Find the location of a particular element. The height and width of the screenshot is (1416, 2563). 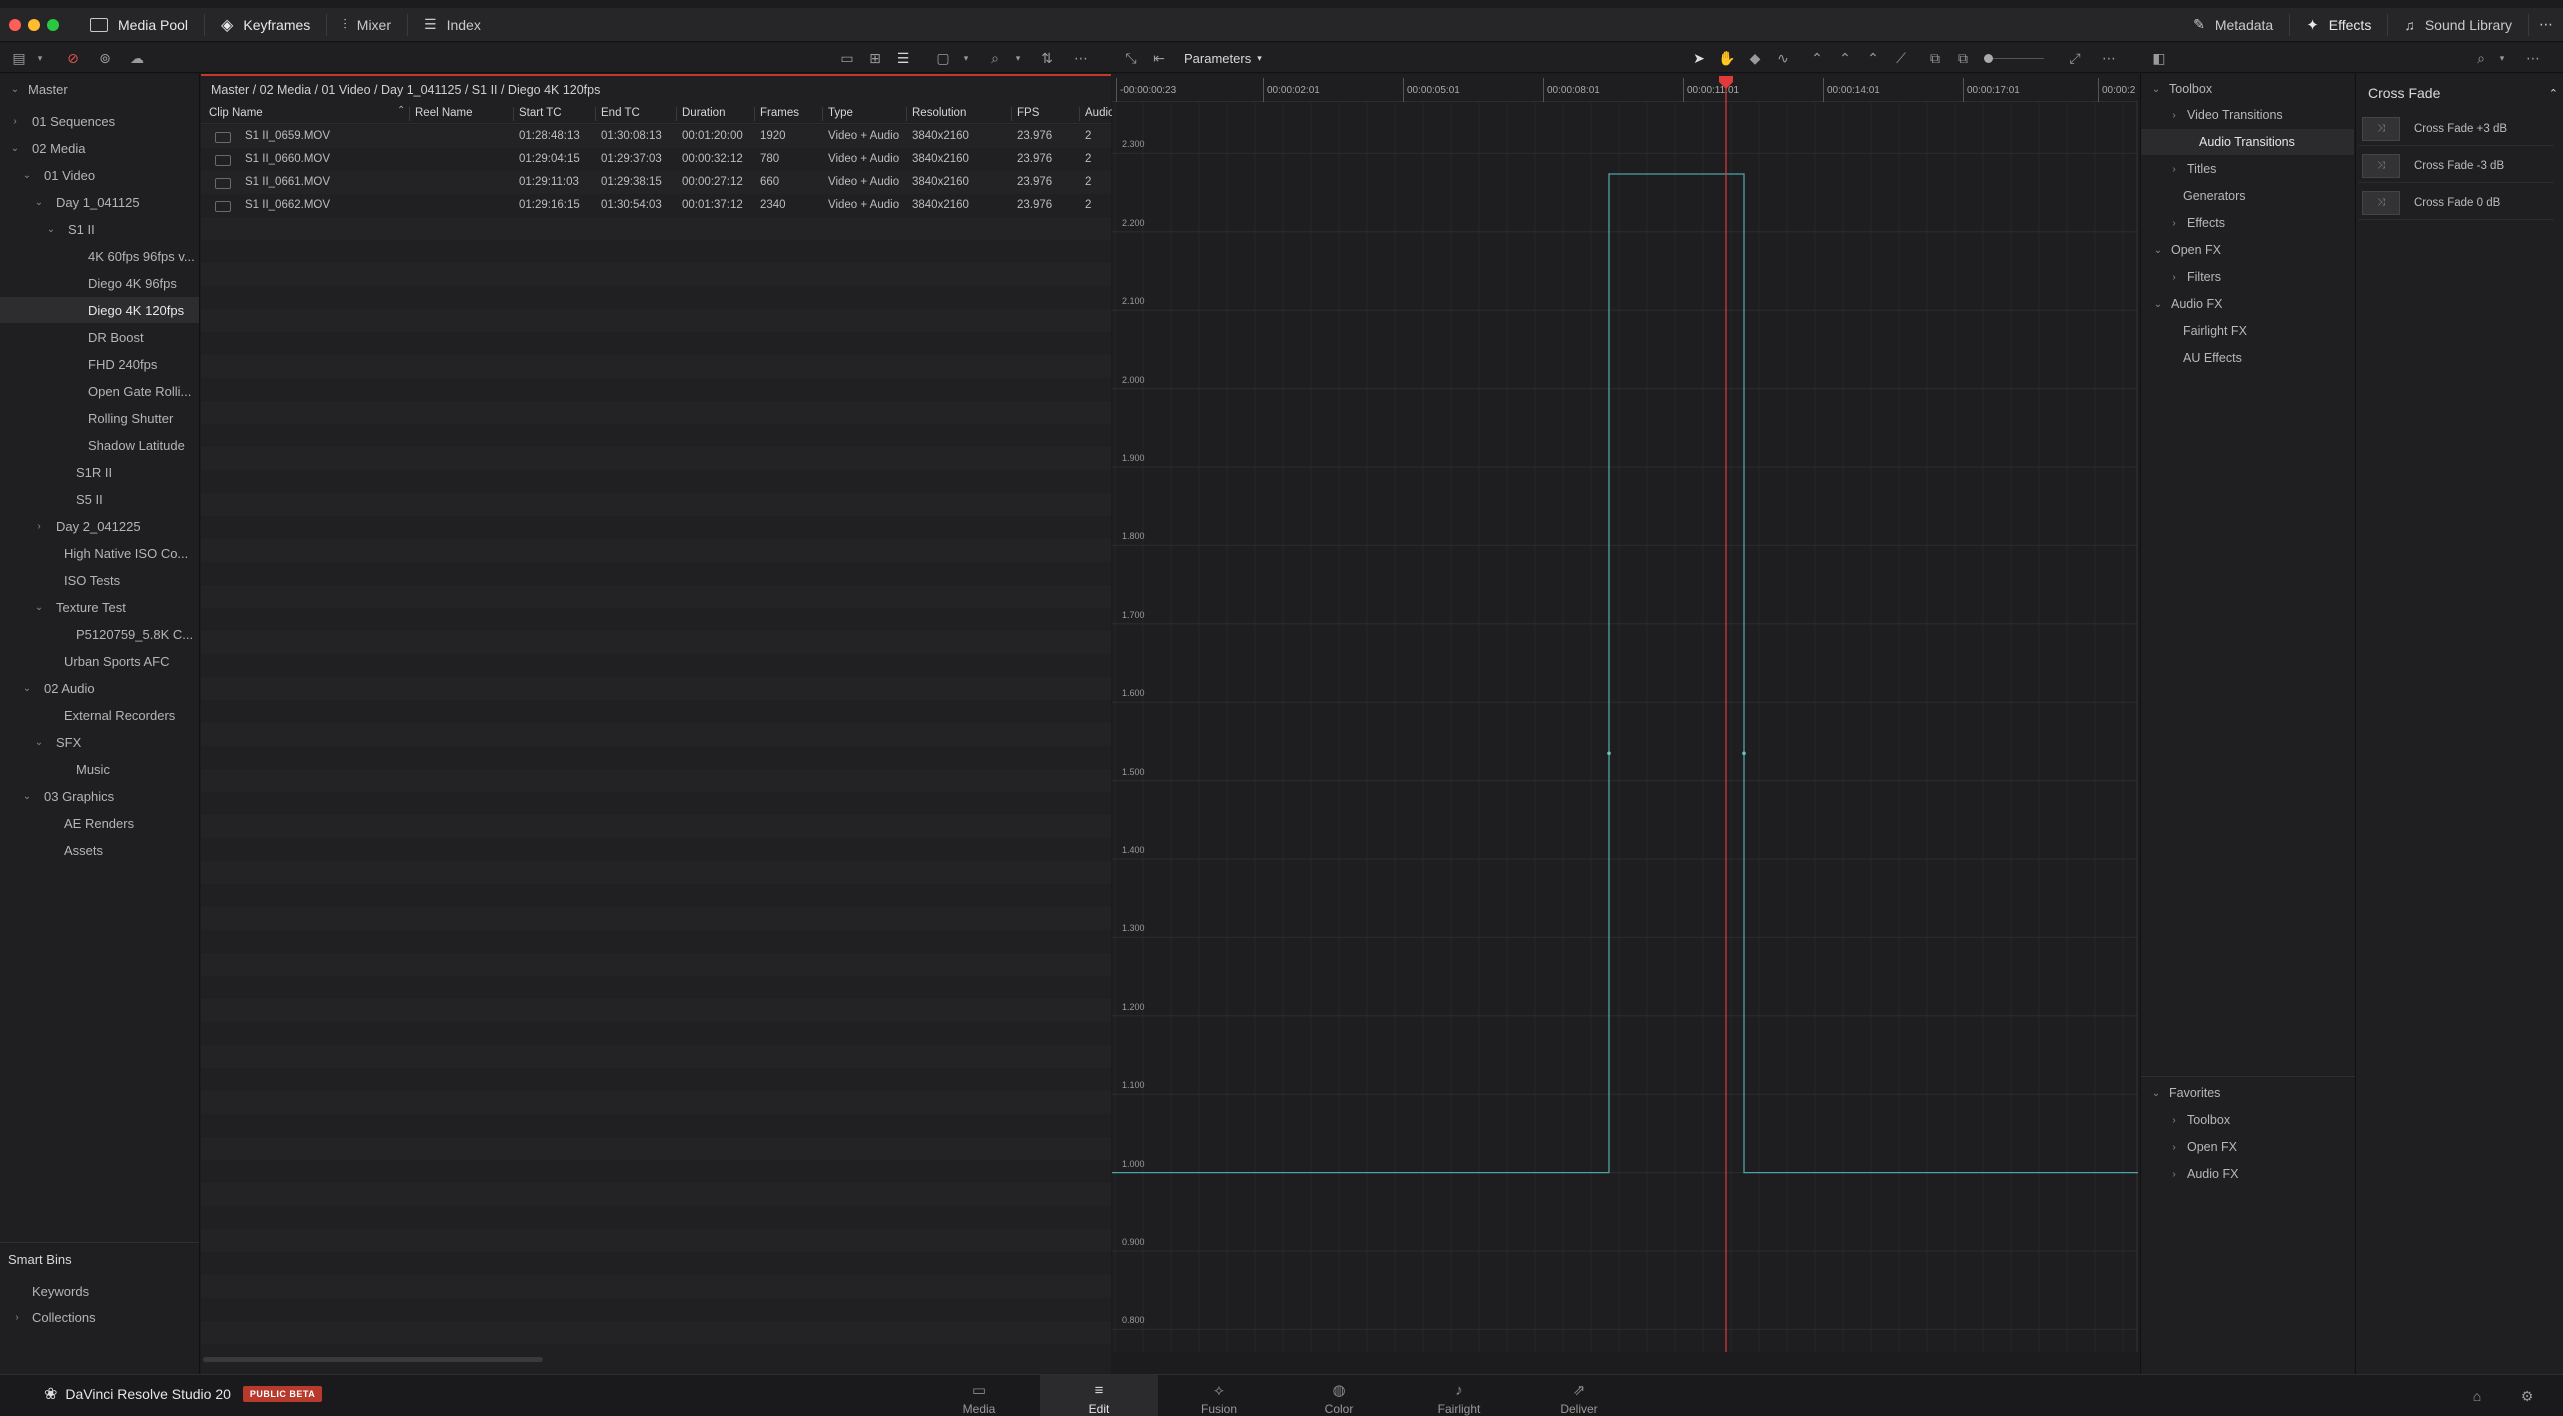

transition-item: ⤨ Cross Fade +3 dB is located at coordinates (2456, 129).